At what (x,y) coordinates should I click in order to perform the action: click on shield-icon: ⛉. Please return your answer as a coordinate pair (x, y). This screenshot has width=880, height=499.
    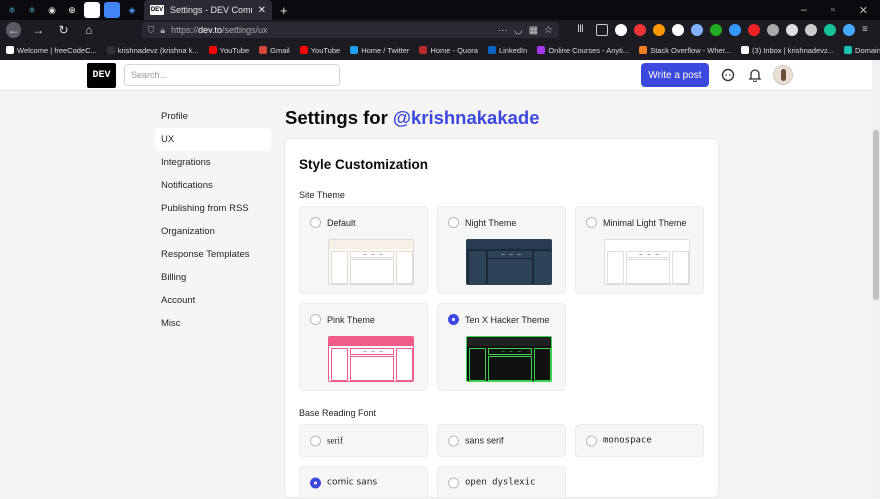
    Looking at the image, I should click on (151, 30).